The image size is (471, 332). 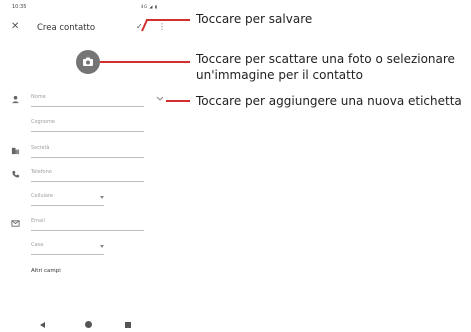 I want to click on recents-icon, so click(x=128, y=325).